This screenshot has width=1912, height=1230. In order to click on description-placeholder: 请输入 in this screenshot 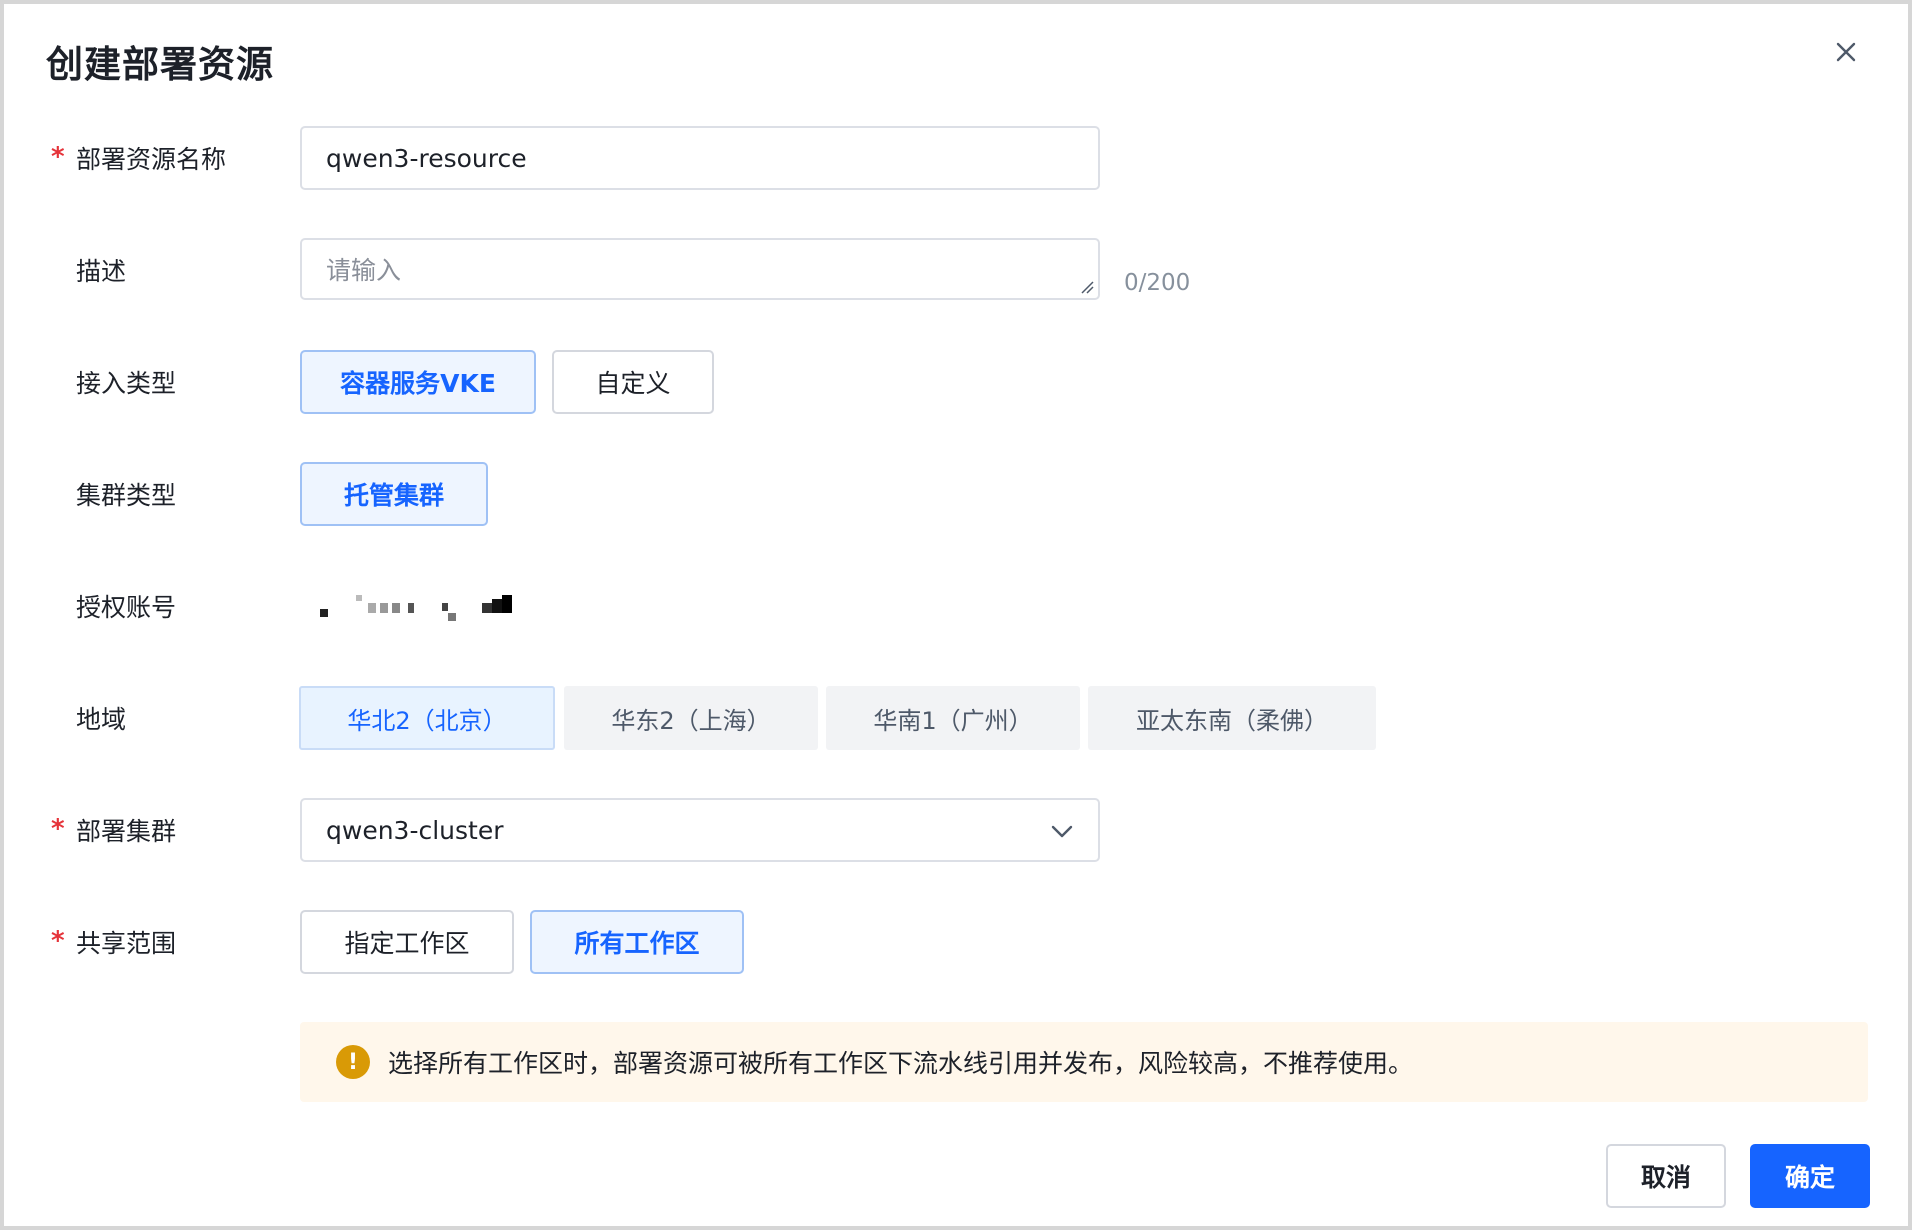, I will do `click(364, 270)`.